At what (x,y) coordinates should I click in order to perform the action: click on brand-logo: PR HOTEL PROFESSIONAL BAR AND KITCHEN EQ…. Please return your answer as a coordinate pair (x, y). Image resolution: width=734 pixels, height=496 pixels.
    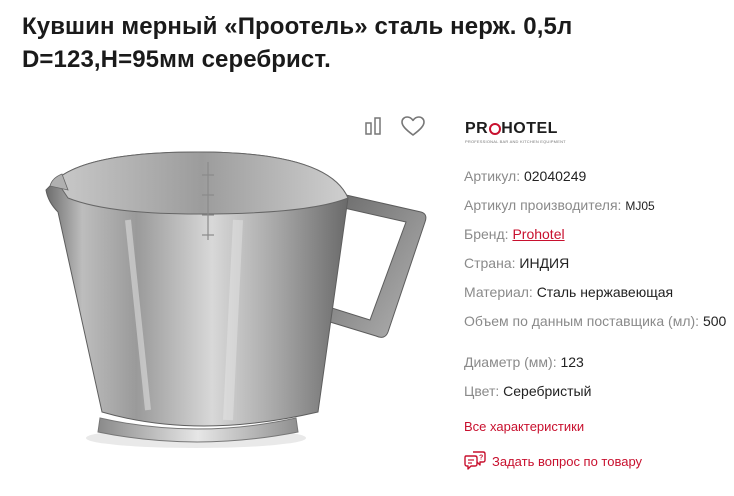
    Looking at the image, I should click on (525, 133).